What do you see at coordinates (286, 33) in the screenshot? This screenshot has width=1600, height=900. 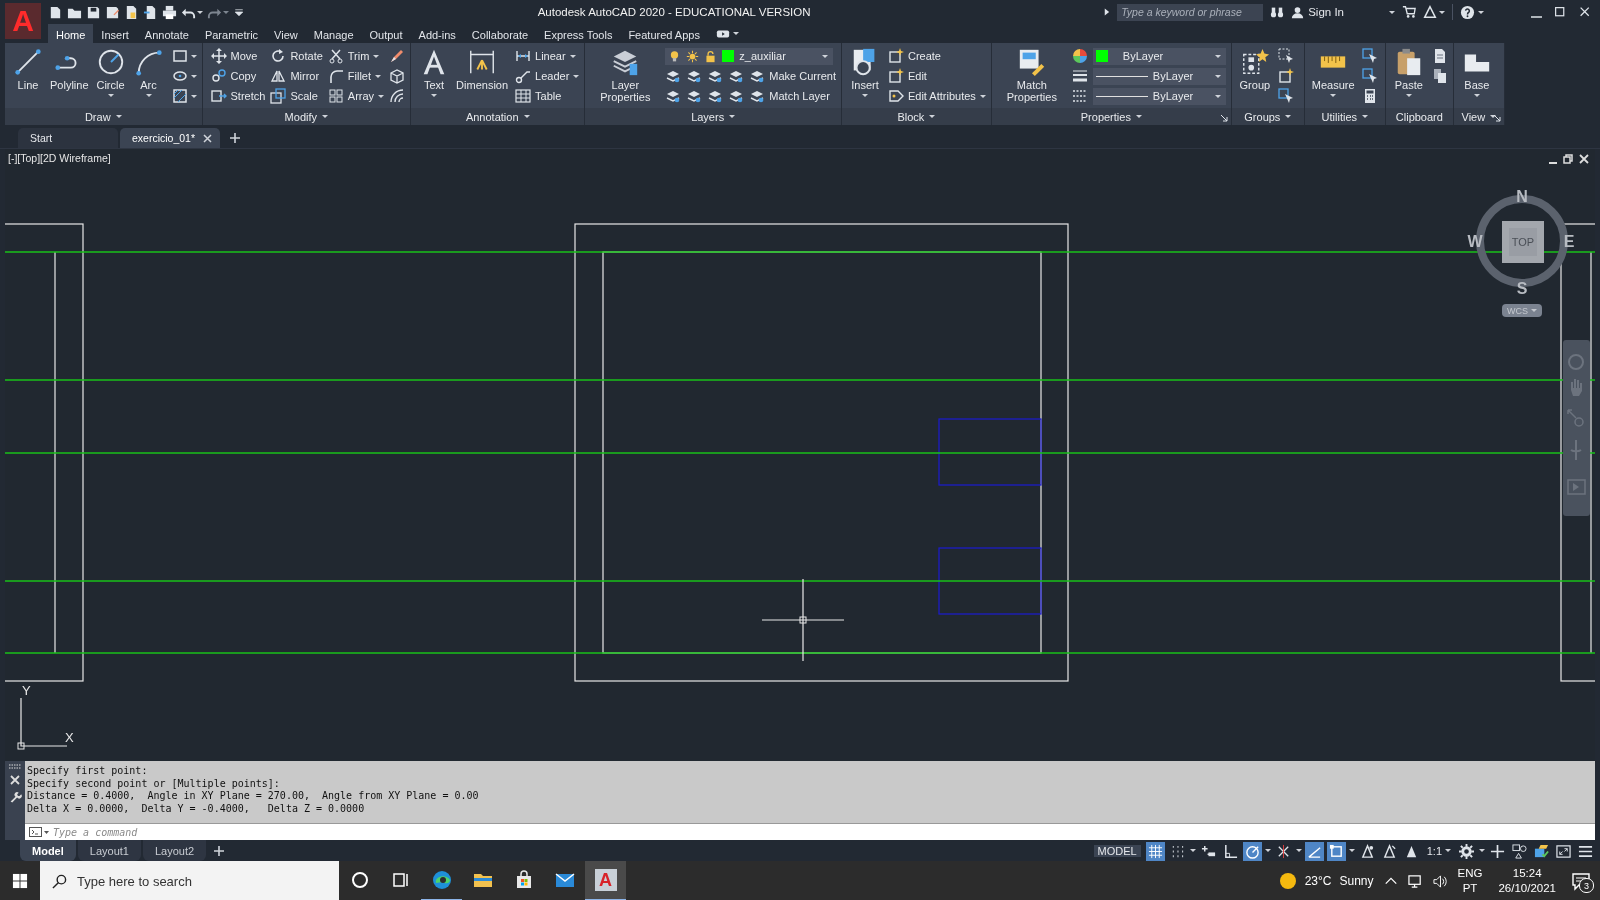 I see `ribbon-tab: View` at bounding box center [286, 33].